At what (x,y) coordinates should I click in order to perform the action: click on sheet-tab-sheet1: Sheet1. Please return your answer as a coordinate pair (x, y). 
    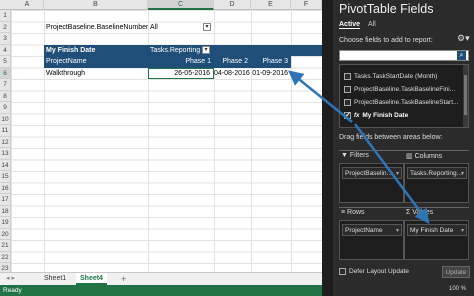
    Looking at the image, I should click on (55, 279).